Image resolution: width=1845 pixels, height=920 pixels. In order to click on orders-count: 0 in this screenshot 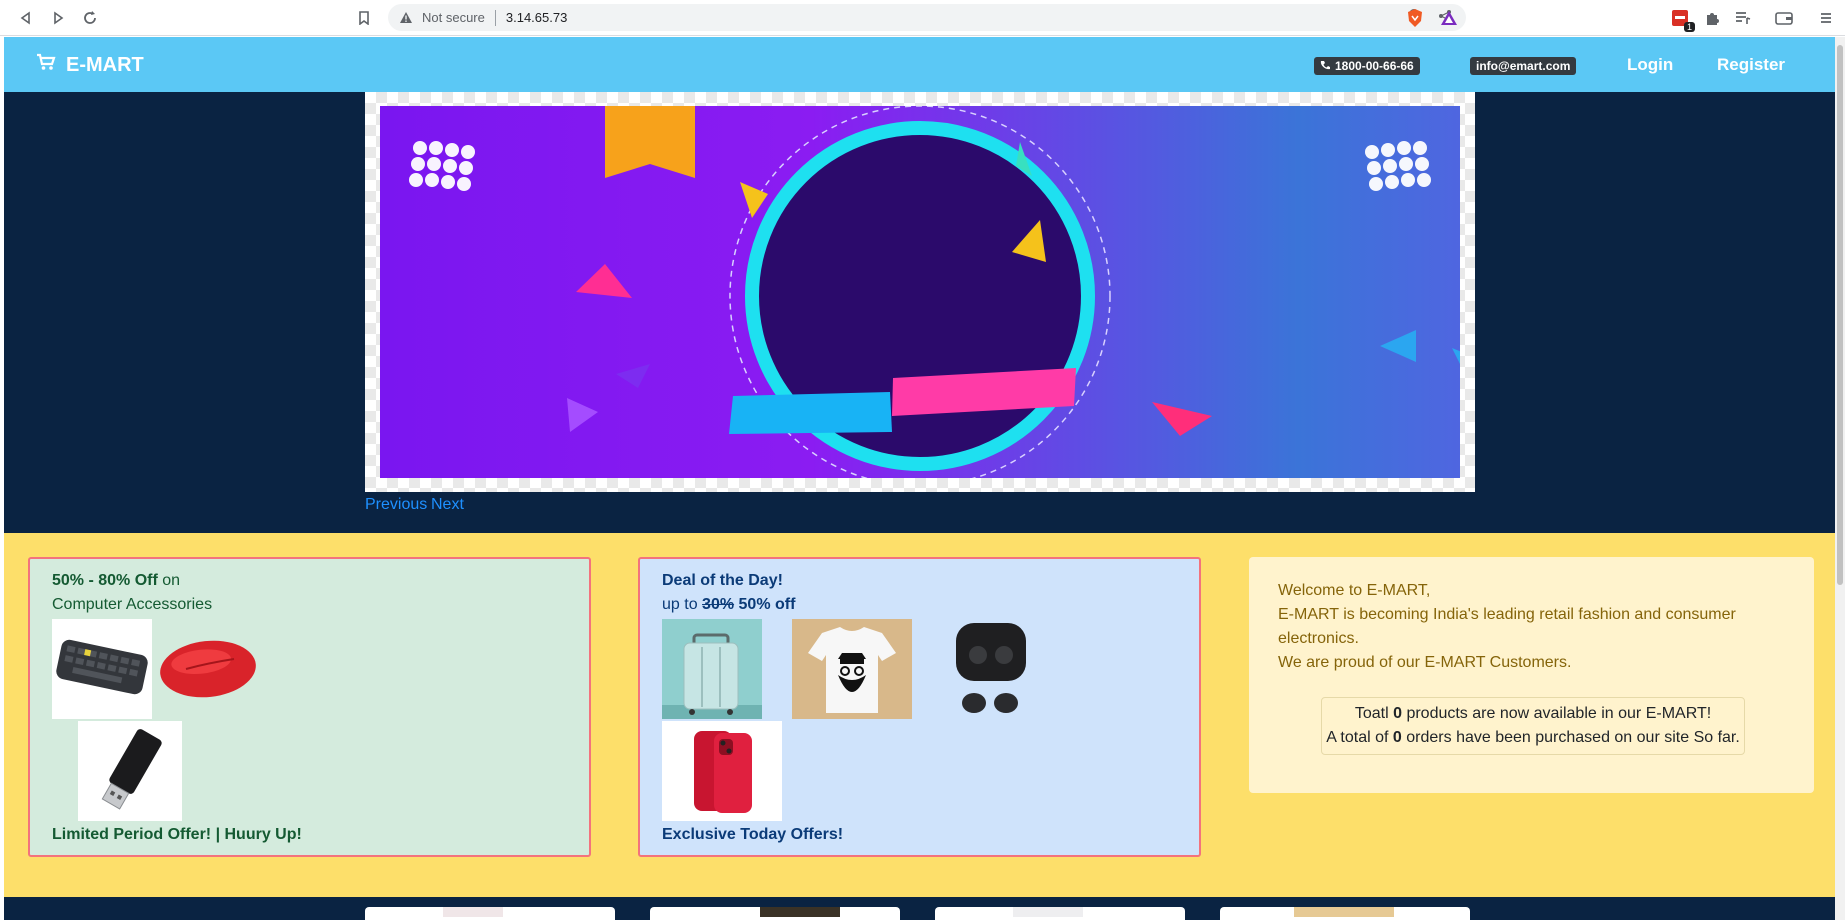, I will do `click(1397, 737)`.